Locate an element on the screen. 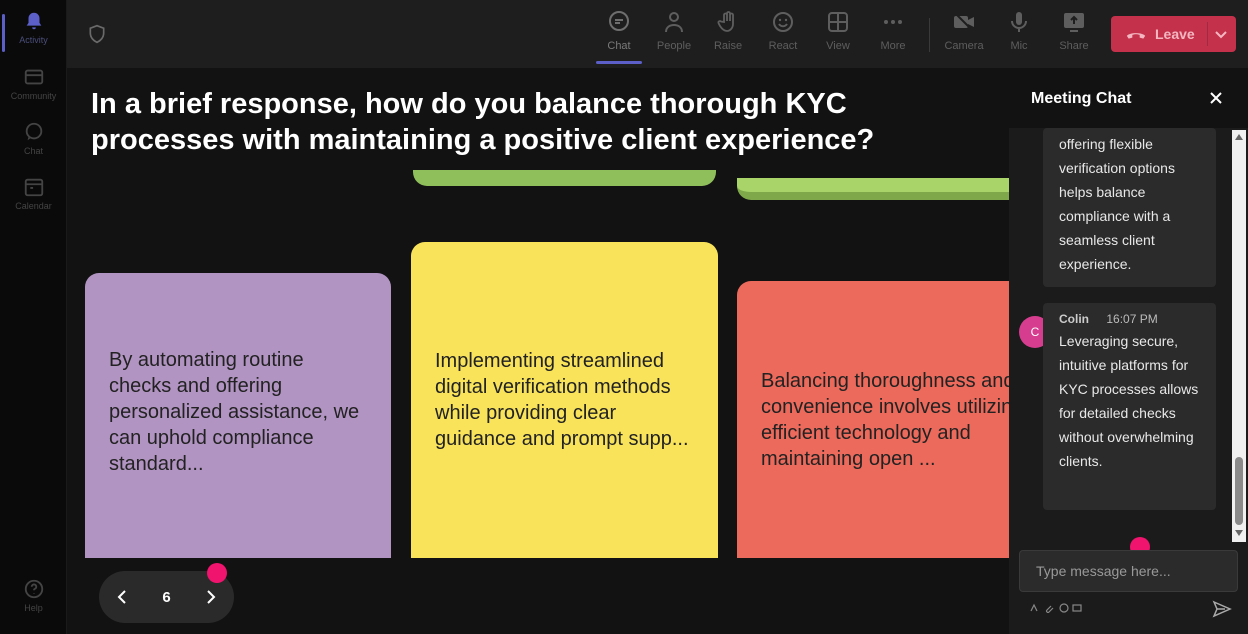  community-icon is located at coordinates (33, 77).